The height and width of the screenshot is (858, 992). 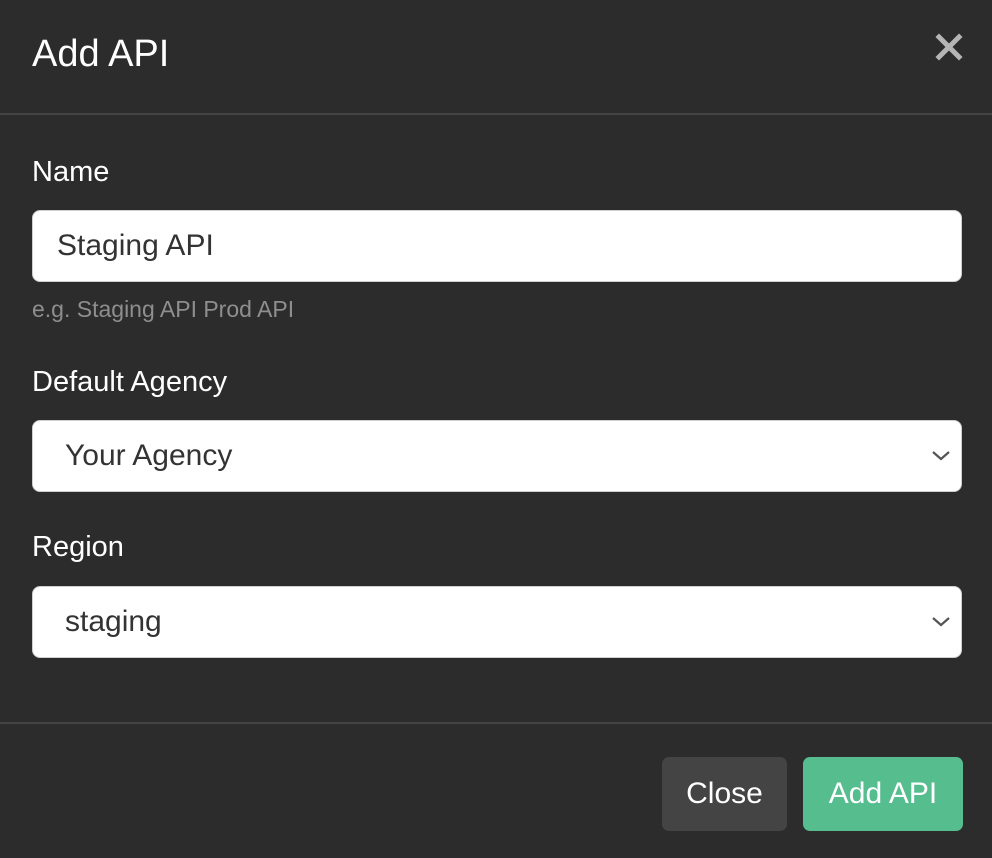 What do you see at coordinates (130, 382) in the screenshot?
I see `default-agency-label: Default Agency` at bounding box center [130, 382].